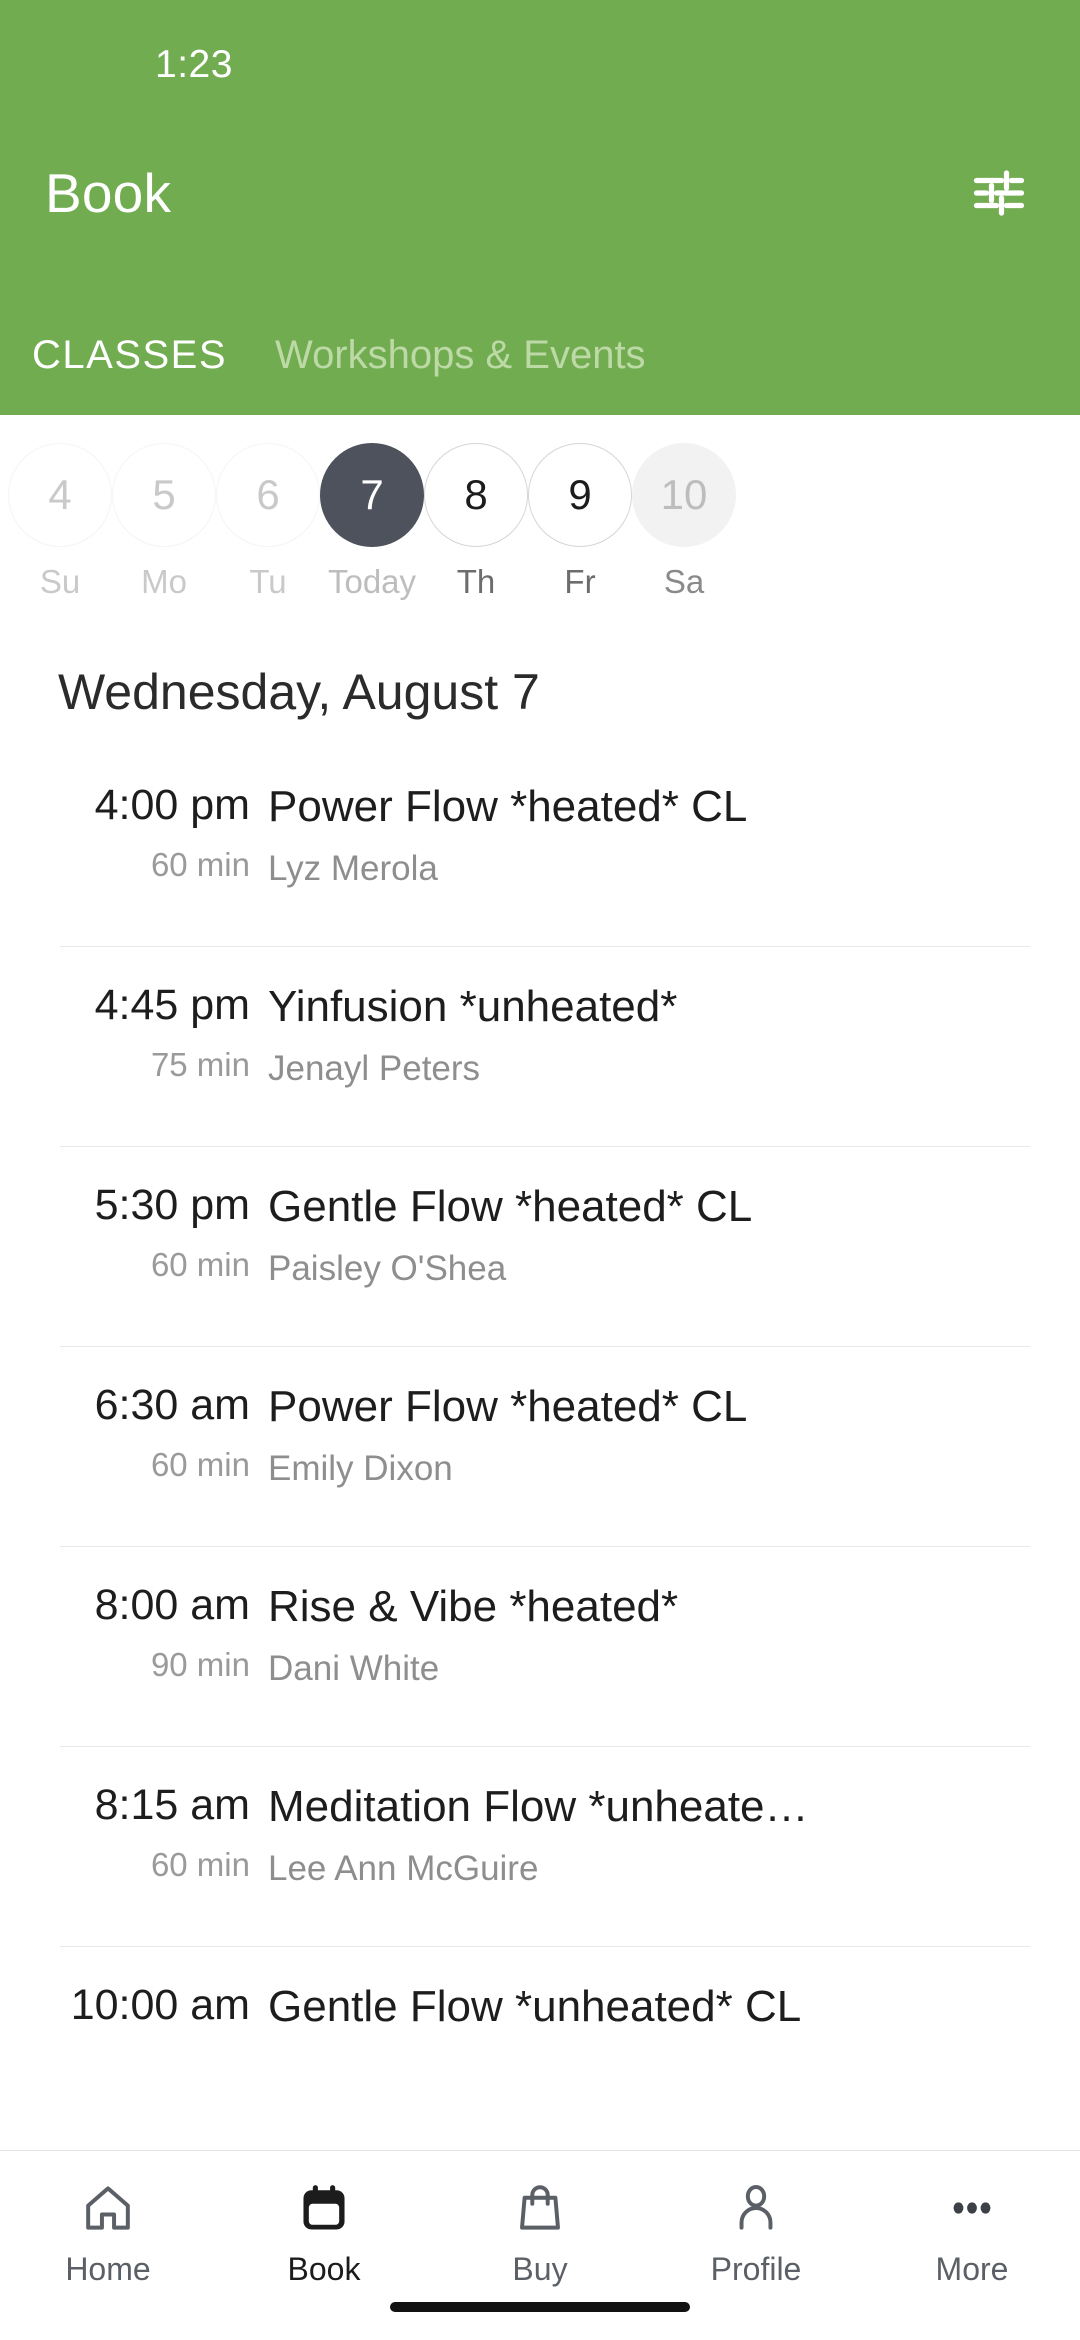 Image resolution: width=1080 pixels, height=2340 pixels. Describe the element at coordinates (476, 581) in the screenshot. I see `date-chip-label: Th` at that location.